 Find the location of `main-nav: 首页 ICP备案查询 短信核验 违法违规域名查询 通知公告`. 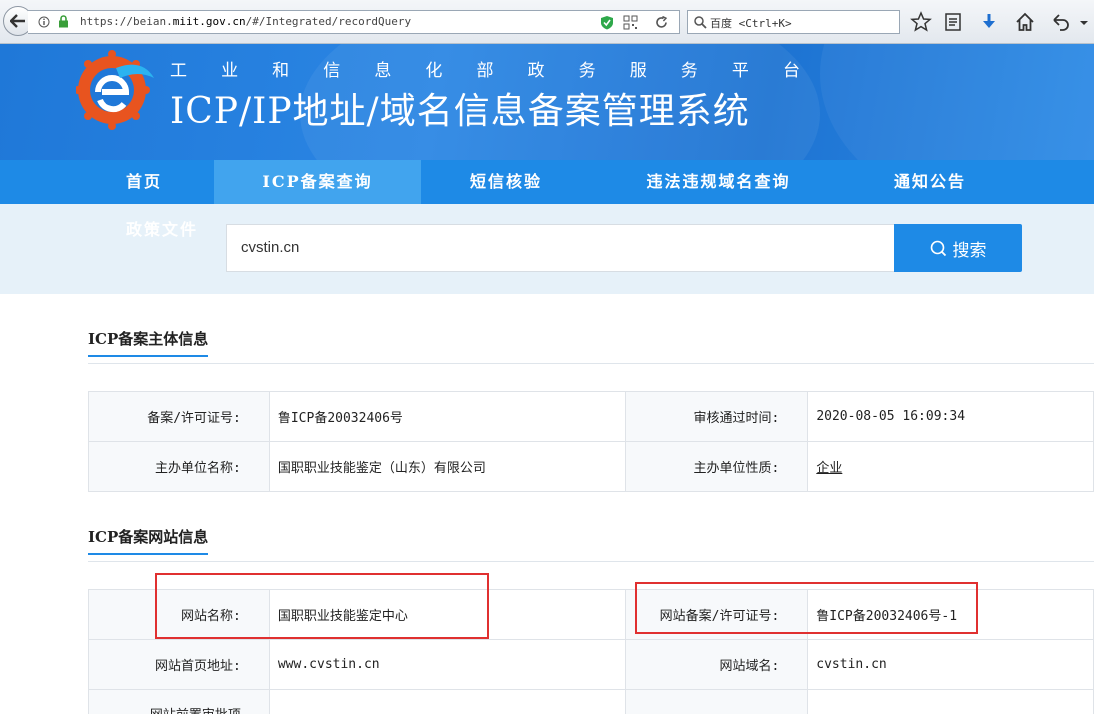

main-nav: 首页 ICP备案查询 短信核验 违法违规域名查询 通知公告 is located at coordinates (547, 182).